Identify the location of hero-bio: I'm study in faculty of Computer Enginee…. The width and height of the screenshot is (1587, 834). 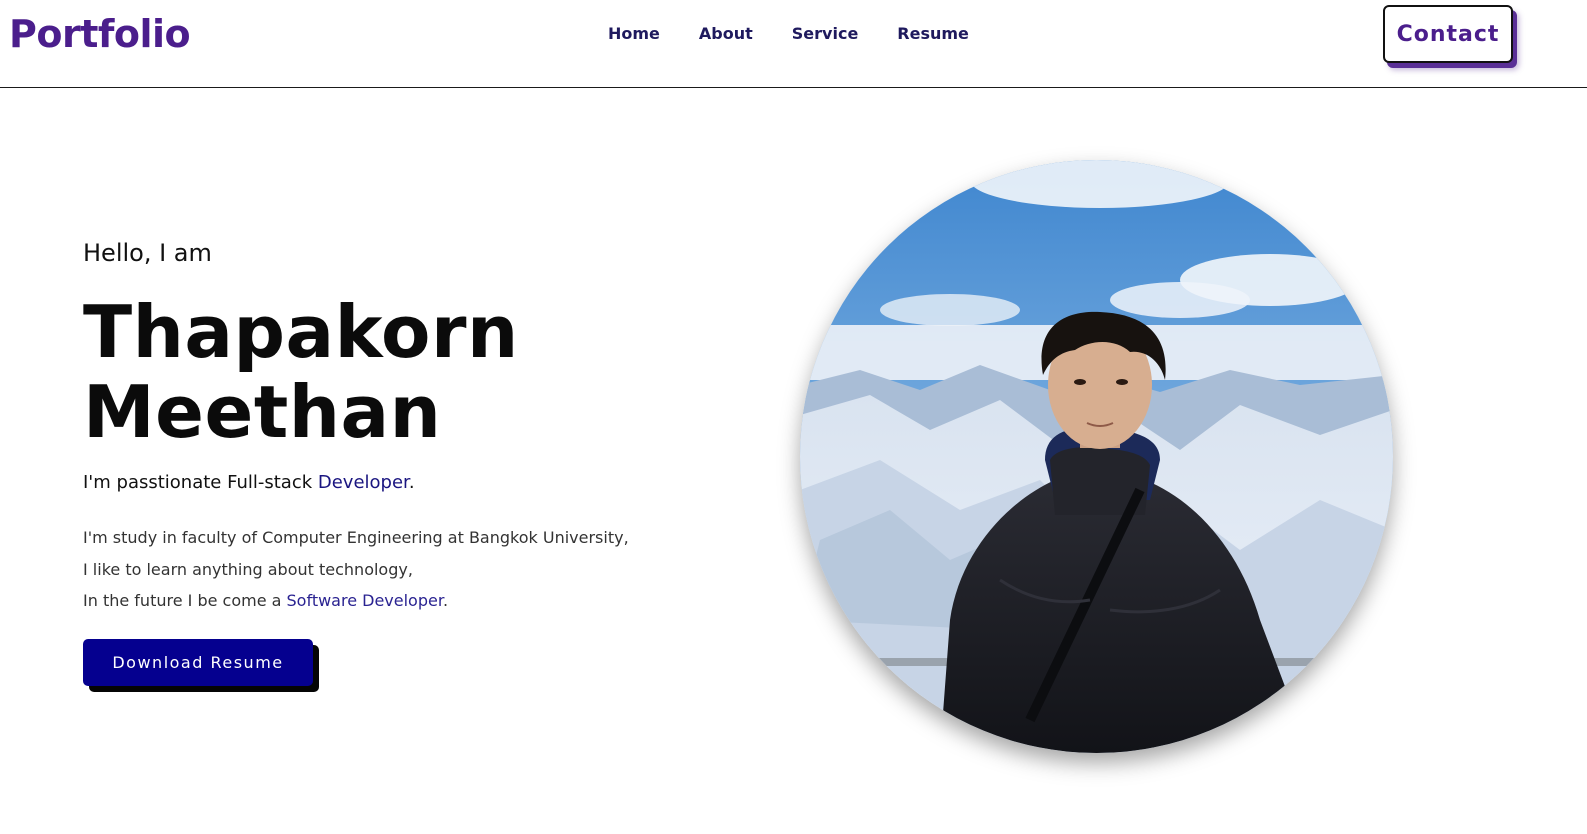
(356, 569).